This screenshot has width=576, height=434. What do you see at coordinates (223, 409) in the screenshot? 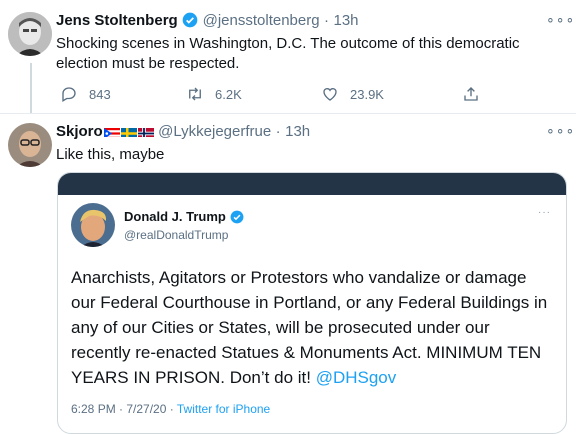
I see `embedded-source: Twitter for iPhone` at bounding box center [223, 409].